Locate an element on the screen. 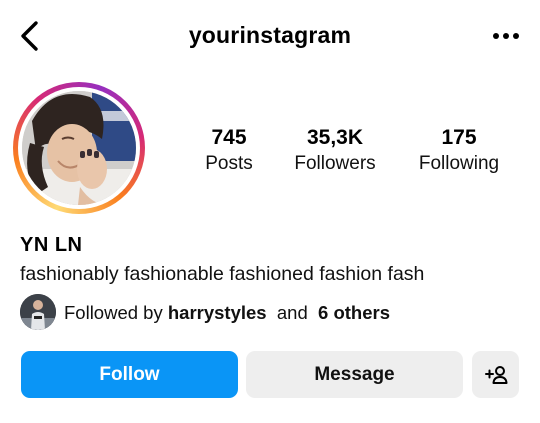 The height and width of the screenshot is (423, 540). more-options-button is located at coordinates (507, 36).